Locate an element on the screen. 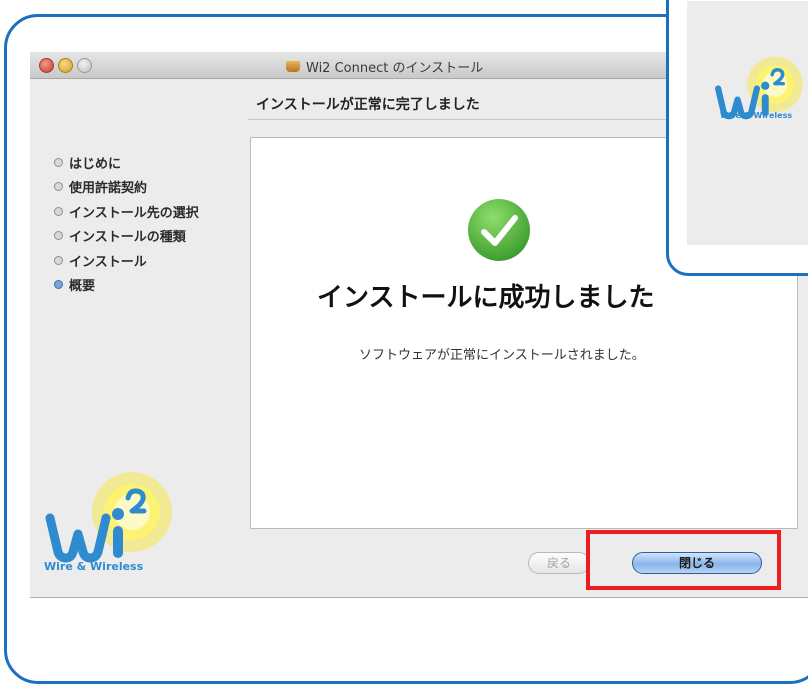  window-title: Wi2 Connect のインストール is located at coordinates (385, 66).